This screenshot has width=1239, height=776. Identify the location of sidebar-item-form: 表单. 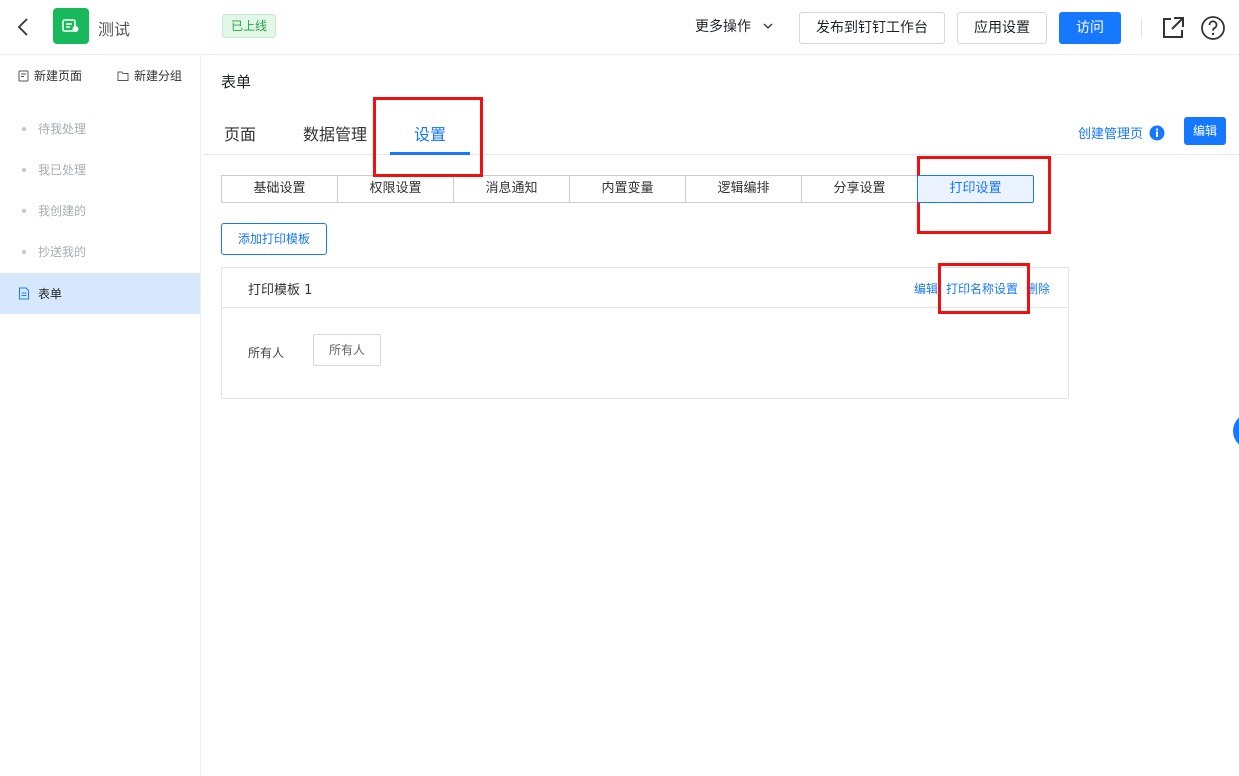
(100, 293).